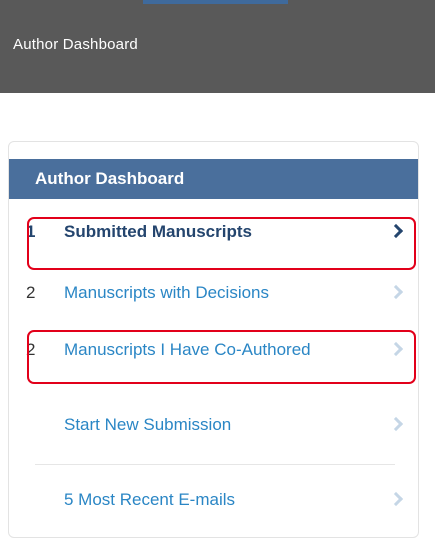  I want to click on item-label: Manuscripts with Decisions, so click(167, 292).